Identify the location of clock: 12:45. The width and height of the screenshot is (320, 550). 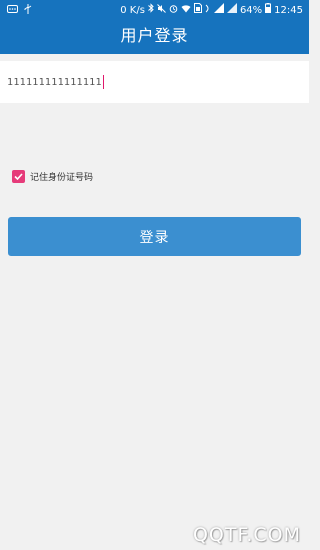
(288, 10).